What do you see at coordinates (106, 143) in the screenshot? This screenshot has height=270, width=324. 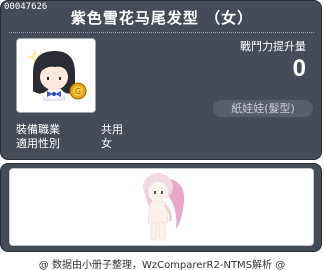 I see `gender-value: 女` at bounding box center [106, 143].